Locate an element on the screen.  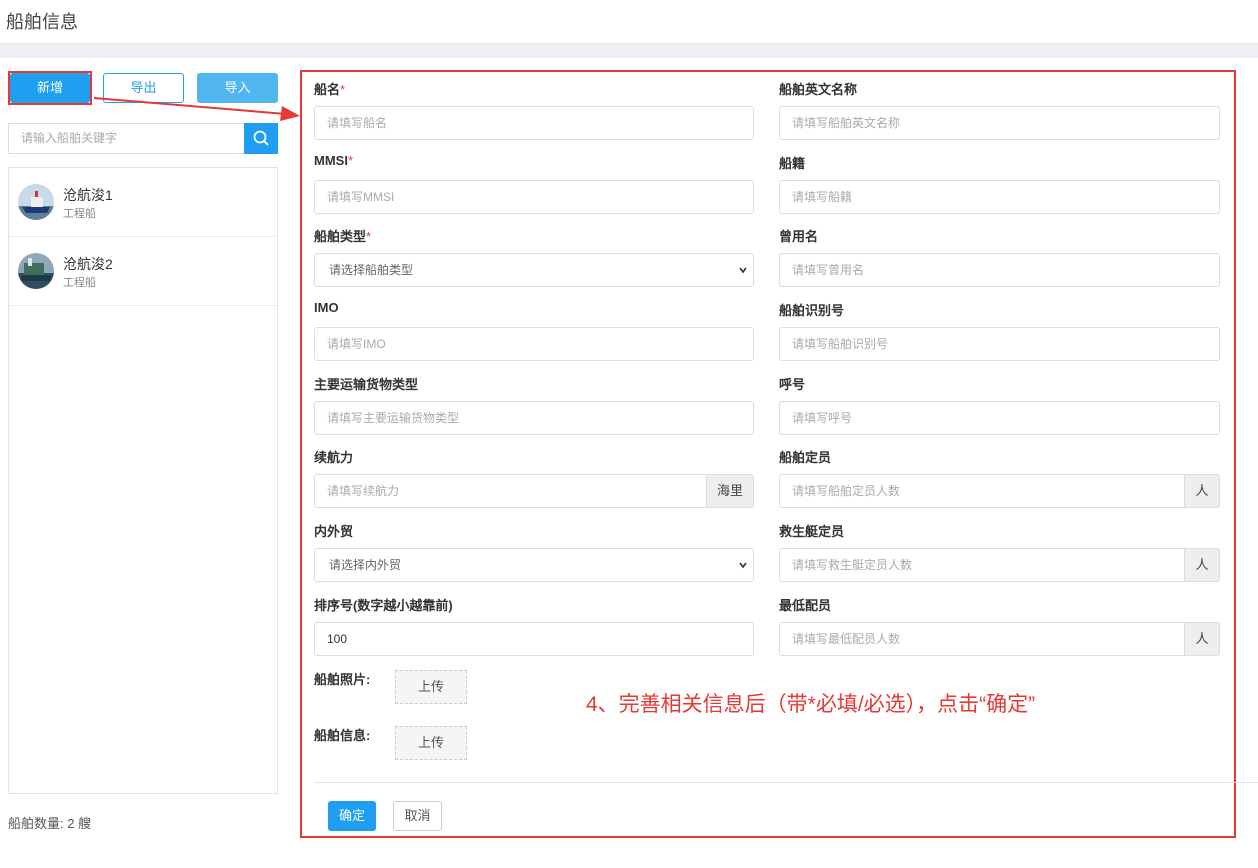
lifeboat-unit: 人 is located at coordinates (1202, 565).